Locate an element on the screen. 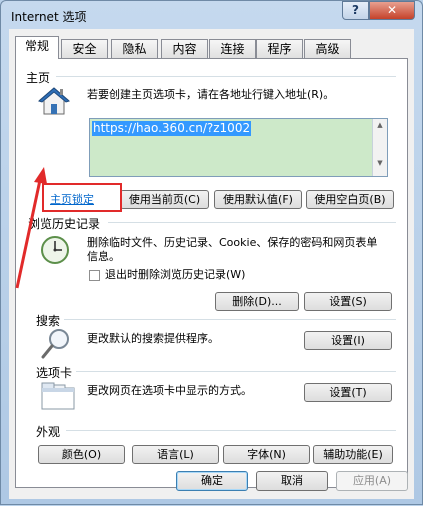  tabs-window-icon is located at coordinates (58, 396).